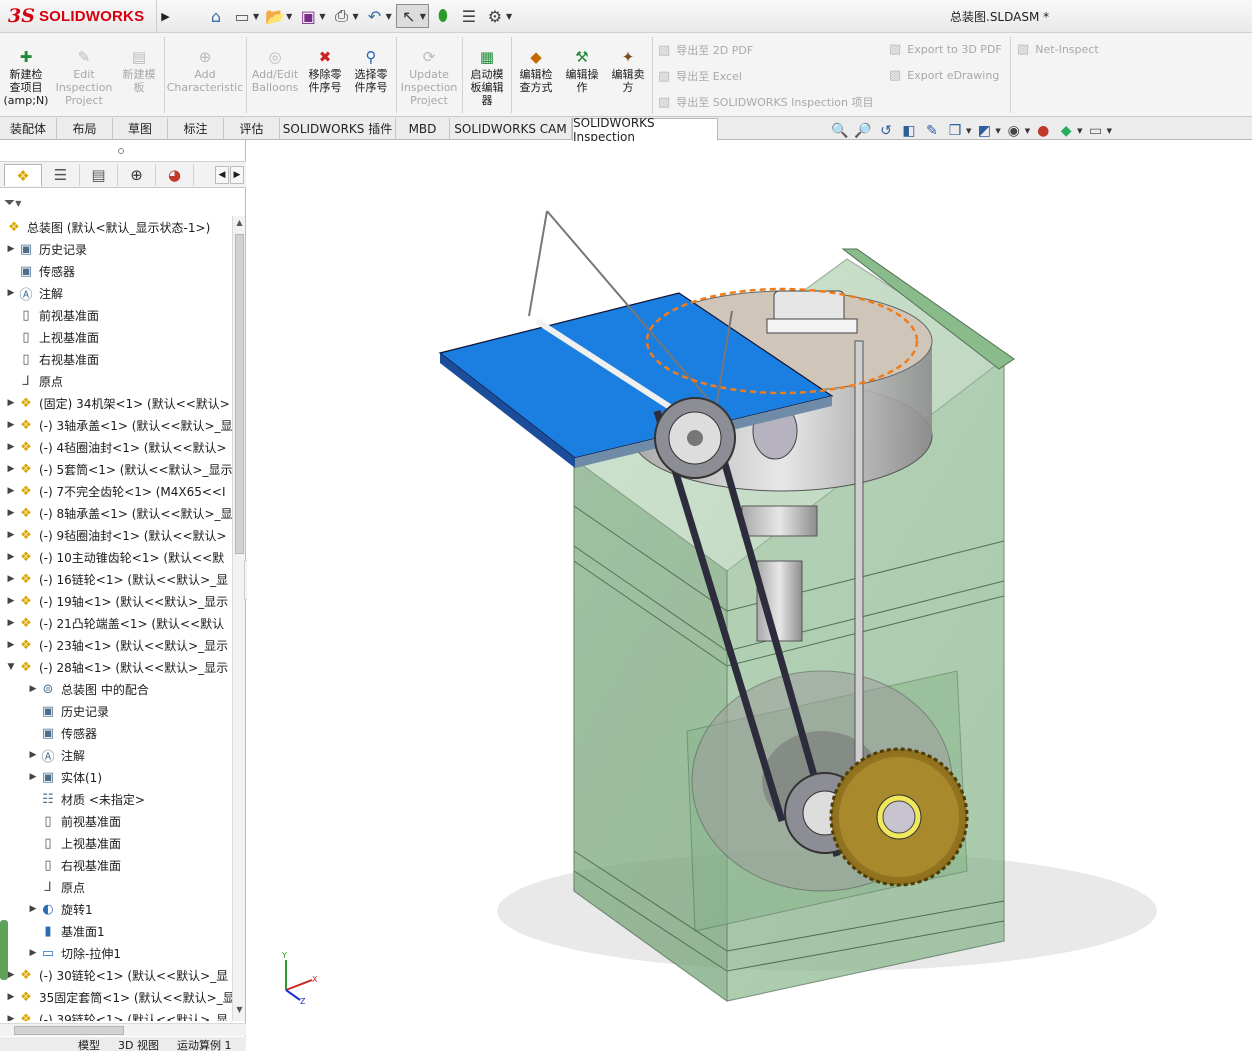  What do you see at coordinates (60, 909) in the screenshot?
I see `tree-item: ▶ ◐ 旋转1` at bounding box center [60, 909].